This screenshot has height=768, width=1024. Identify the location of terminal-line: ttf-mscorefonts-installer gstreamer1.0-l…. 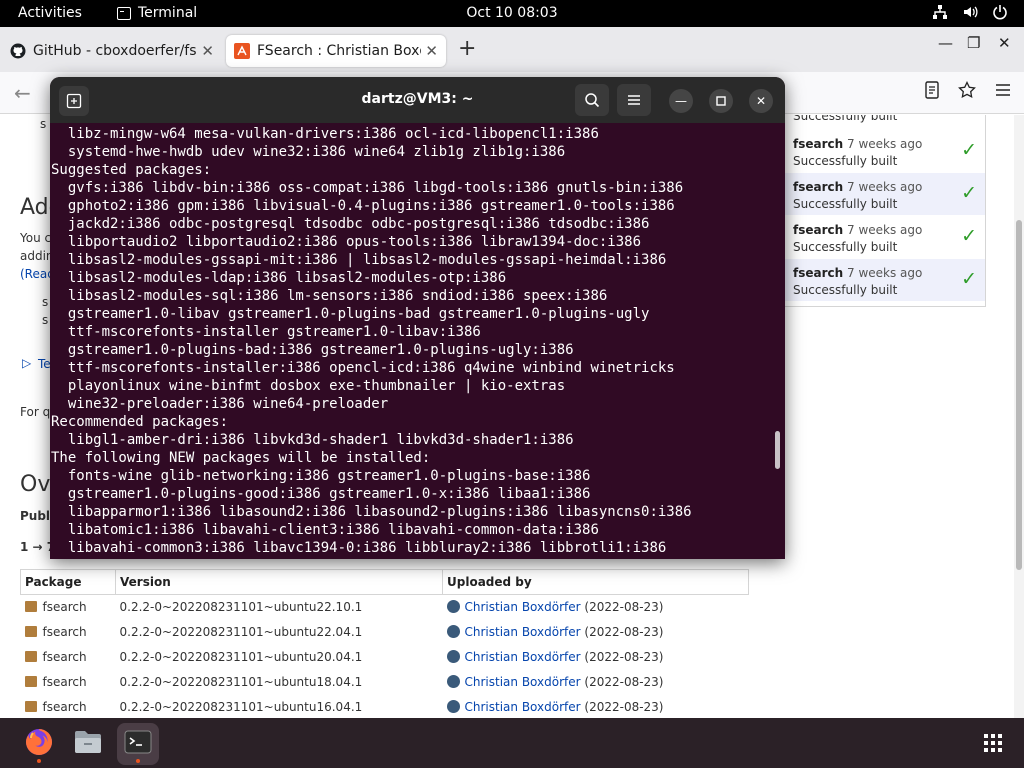
(266, 332).